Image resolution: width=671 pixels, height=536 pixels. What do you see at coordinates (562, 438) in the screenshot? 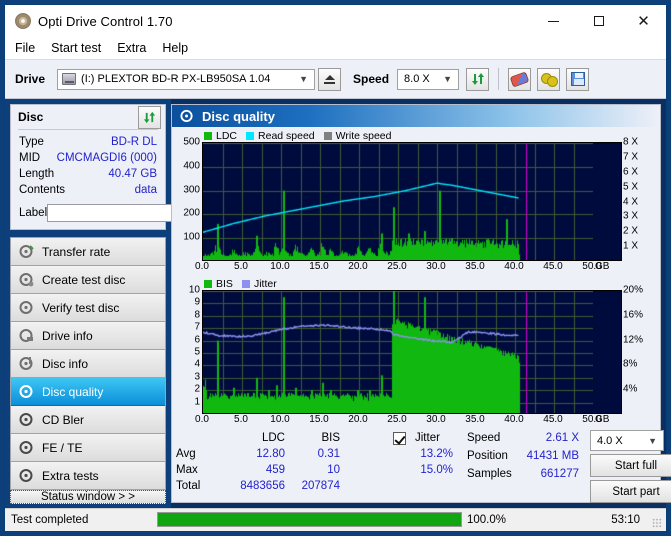
I see `stats-speed-value: 2.61 X` at bounding box center [562, 438].